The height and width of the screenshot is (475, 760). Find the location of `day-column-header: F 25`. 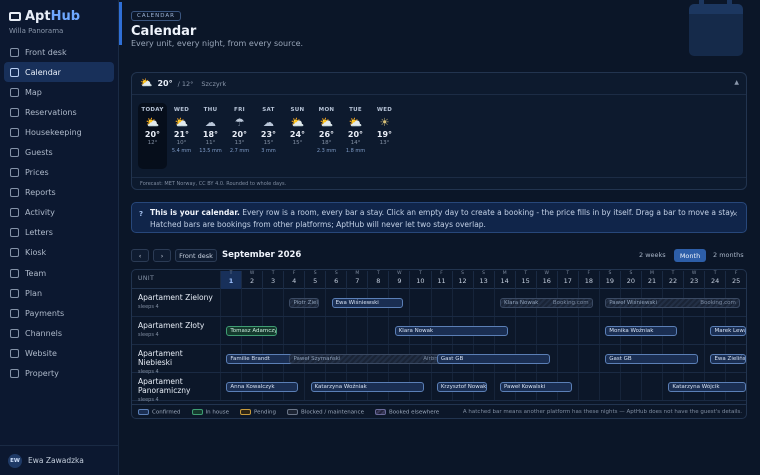

day-column-header: F 25 is located at coordinates (735, 280).